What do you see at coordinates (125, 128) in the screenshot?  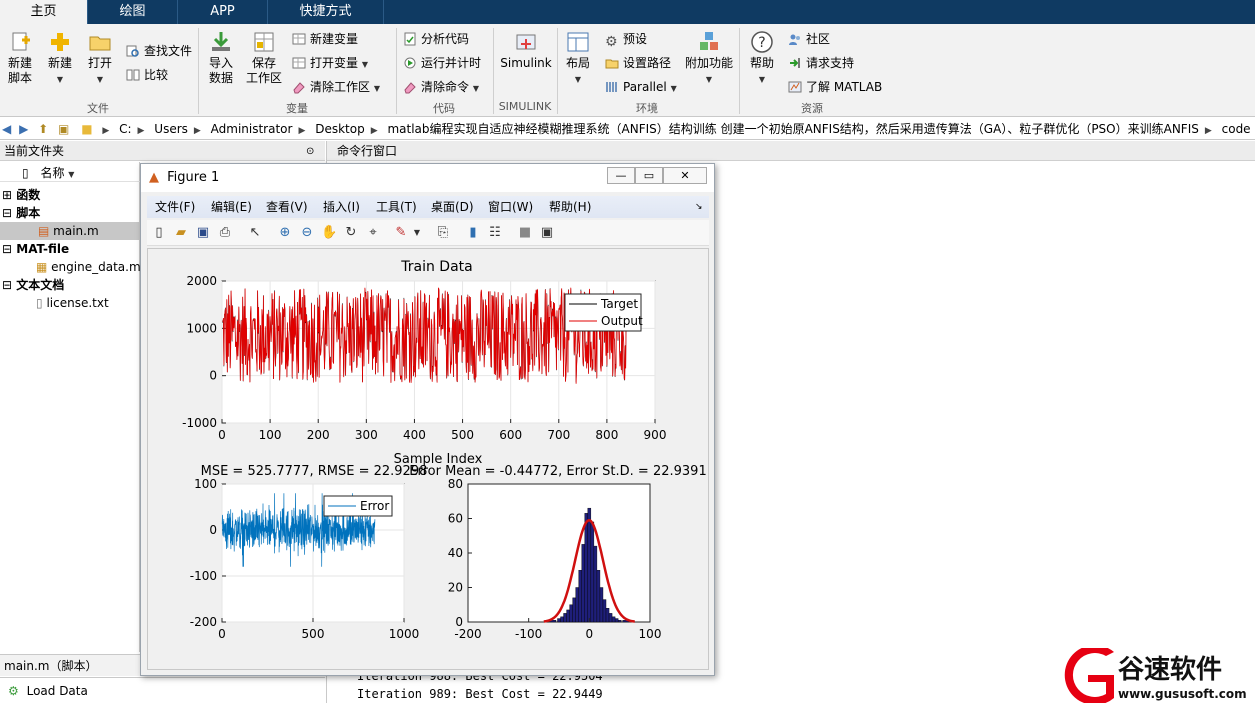 I see `breadcrumb-c: C:` at bounding box center [125, 128].